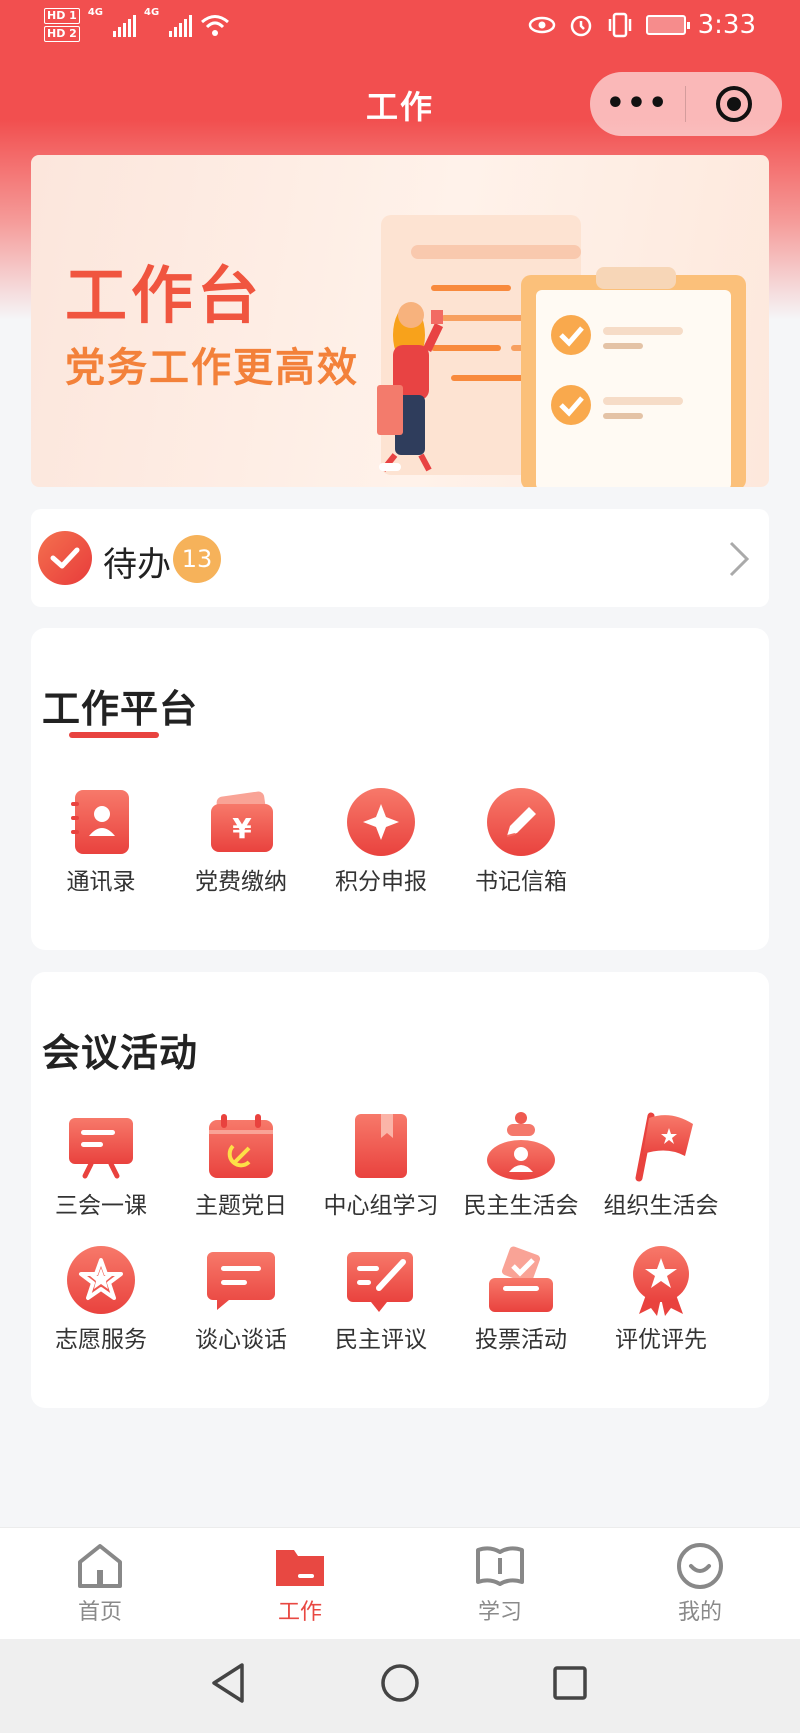  I want to click on mailbox-pen-icon, so click(521, 822).